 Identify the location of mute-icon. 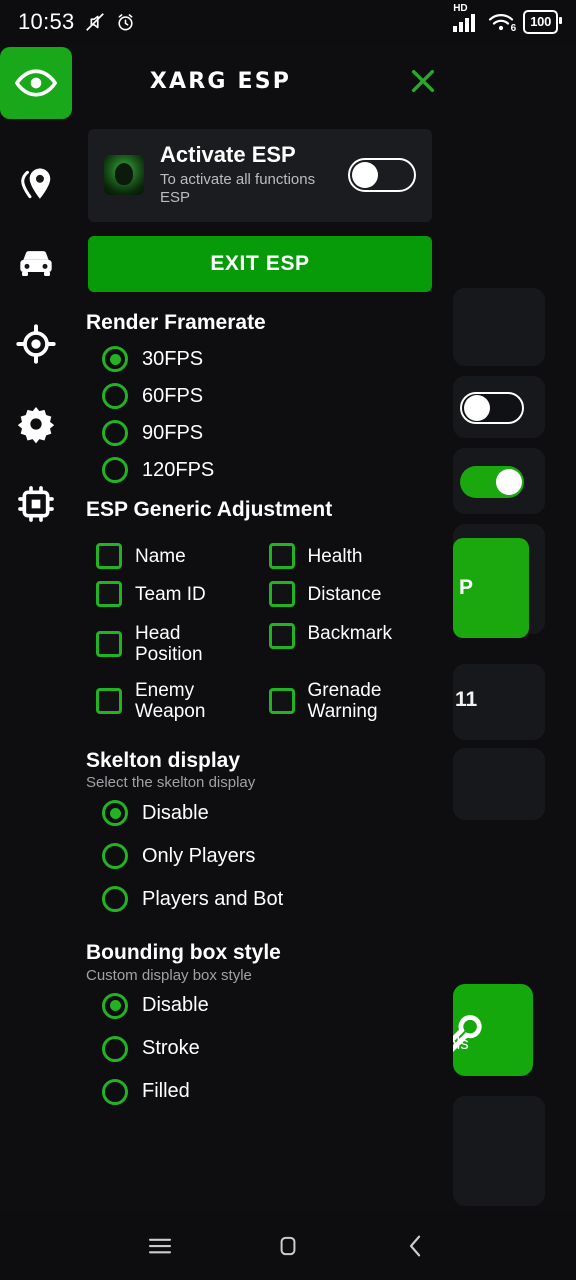
(95, 22).